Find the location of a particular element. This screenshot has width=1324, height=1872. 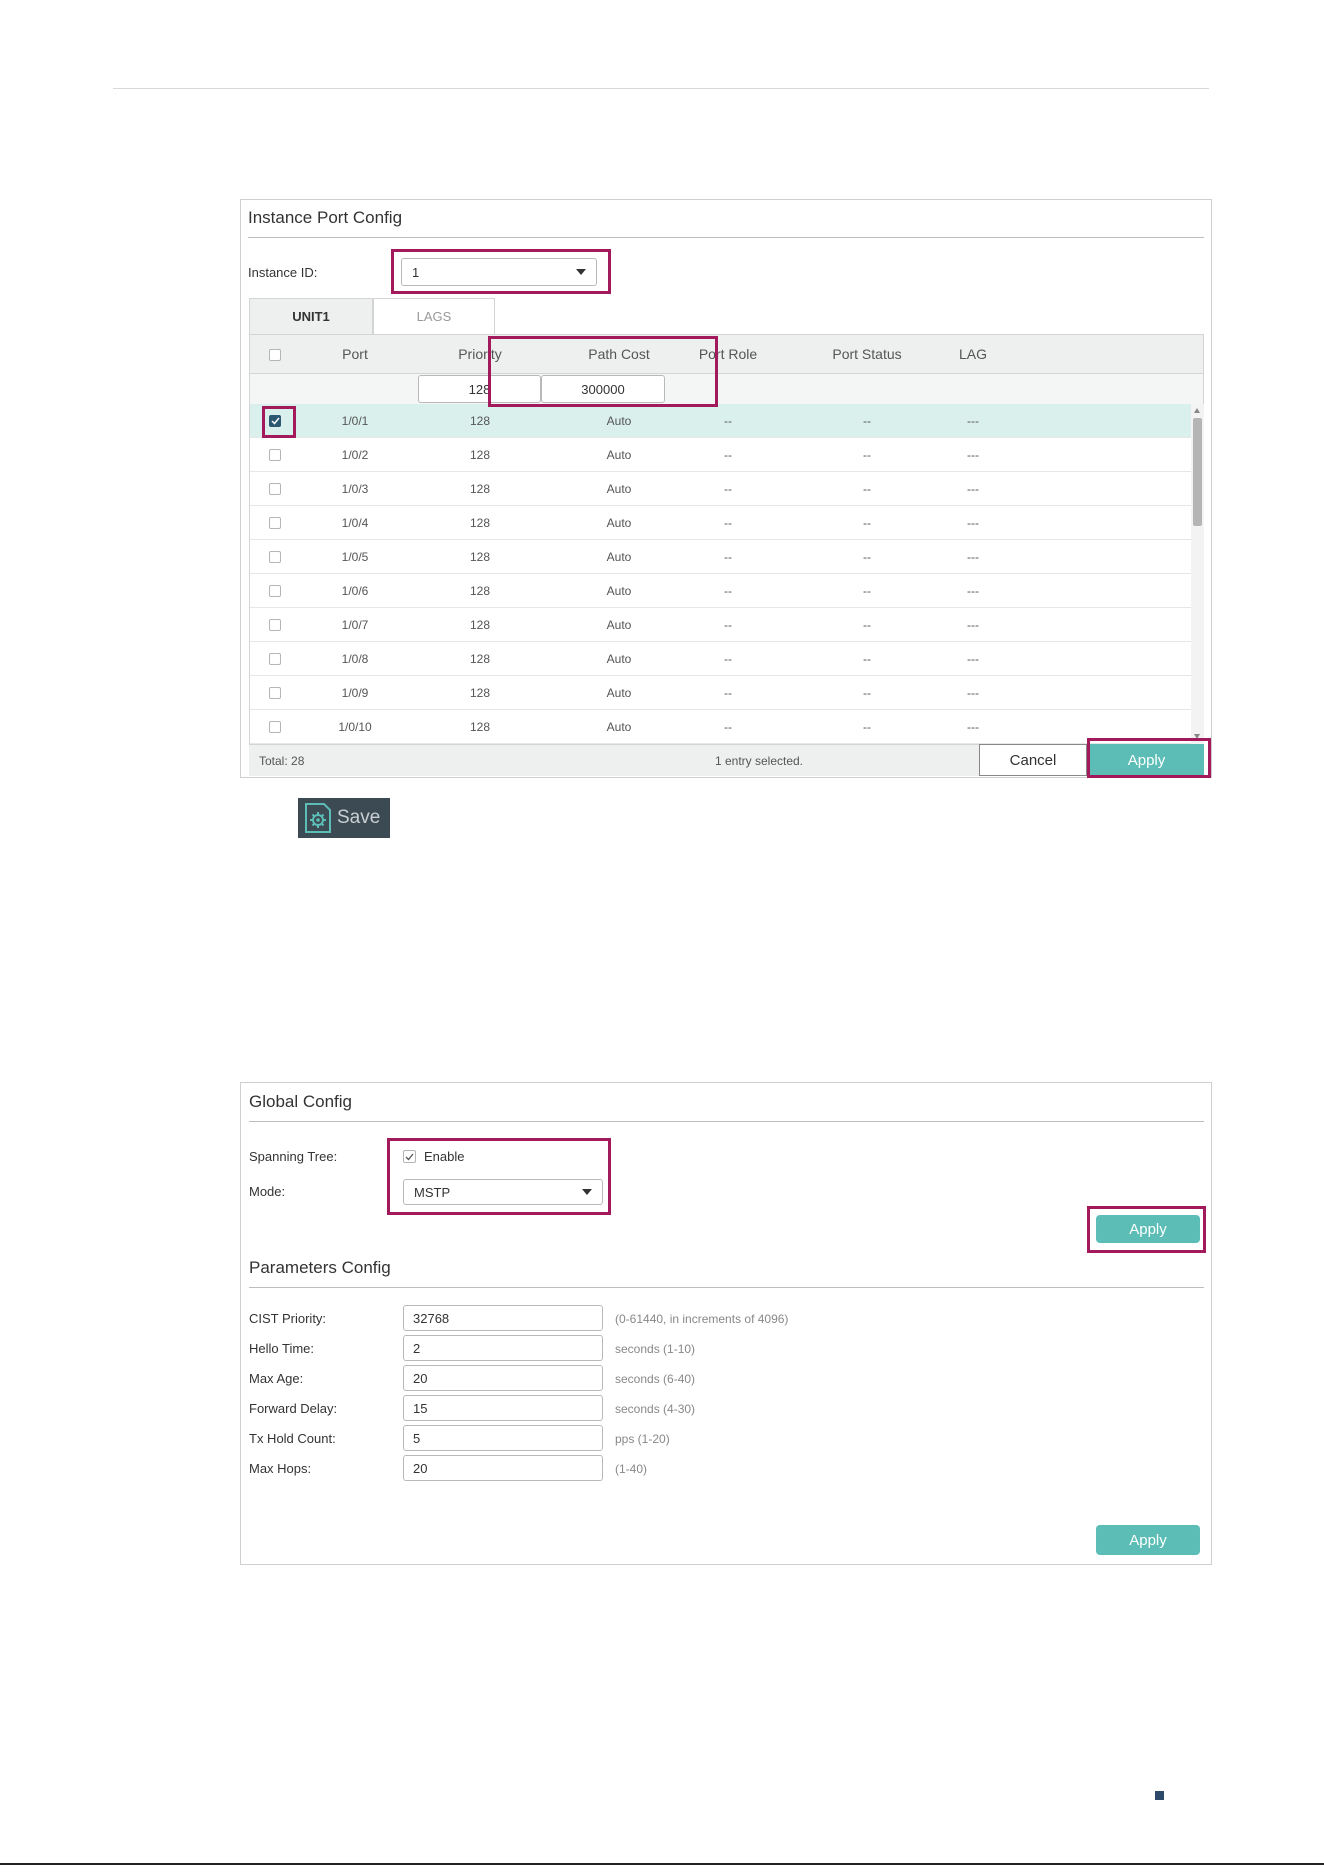

scroll-up-arrow-icon is located at coordinates (1197, 410).